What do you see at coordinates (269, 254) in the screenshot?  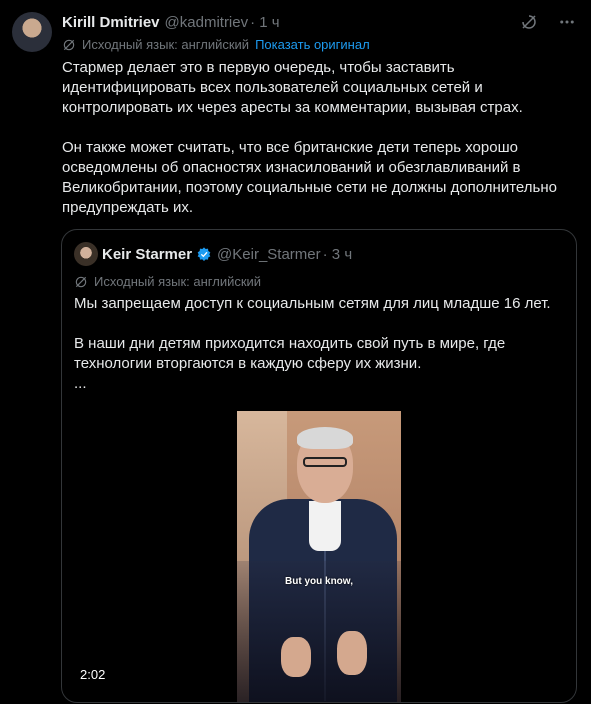 I see `quoted-author-handle: @Keir_Starmer` at bounding box center [269, 254].